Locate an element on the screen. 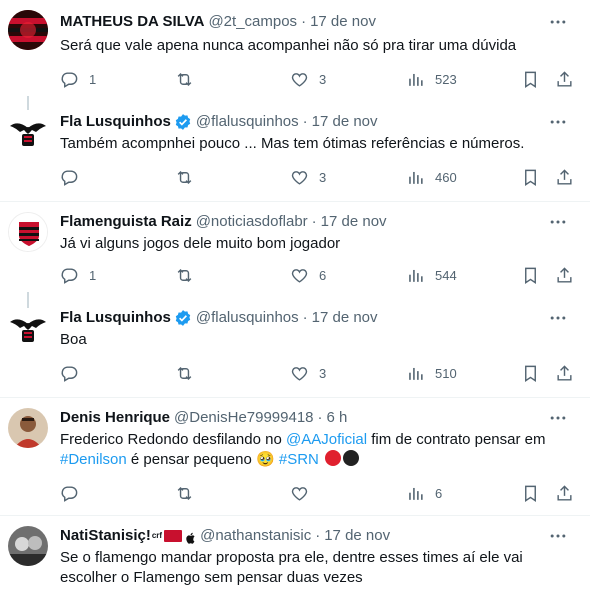 The width and height of the screenshot is (590, 597). views-button: 460 is located at coordinates (431, 177).